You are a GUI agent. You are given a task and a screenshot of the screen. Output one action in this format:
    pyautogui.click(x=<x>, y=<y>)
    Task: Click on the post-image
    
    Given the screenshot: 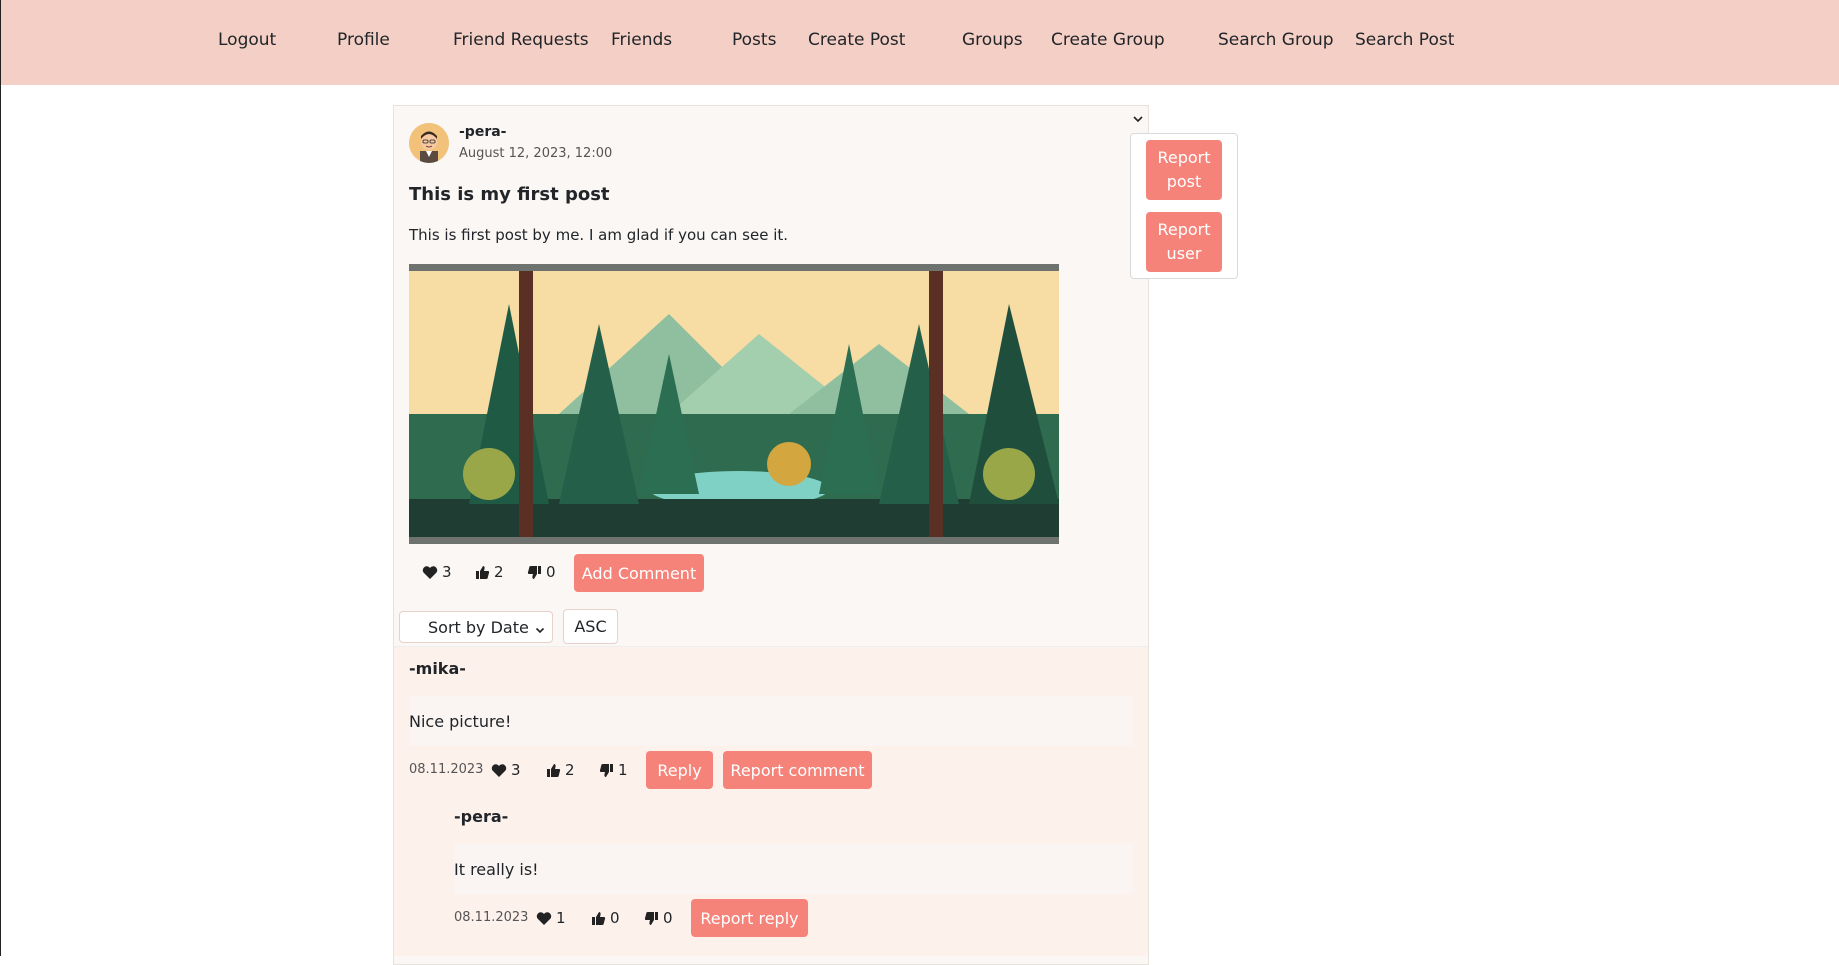 What is the action you would take?
    pyautogui.click(x=734, y=404)
    